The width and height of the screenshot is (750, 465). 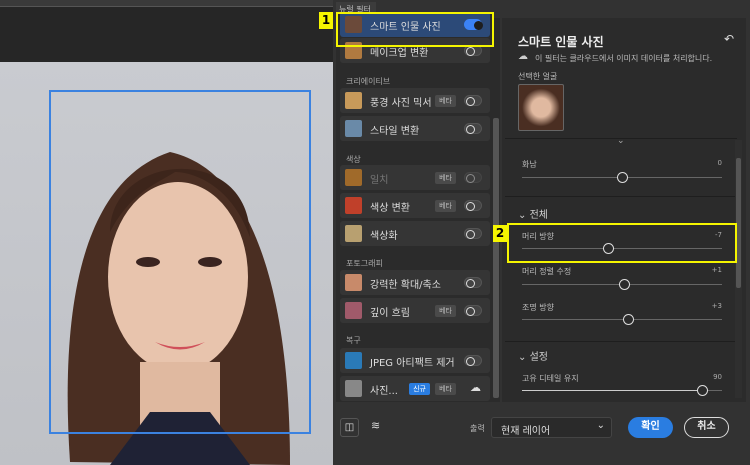 I want to click on selected-face-label: 선택한 얼굴, so click(x=538, y=76).